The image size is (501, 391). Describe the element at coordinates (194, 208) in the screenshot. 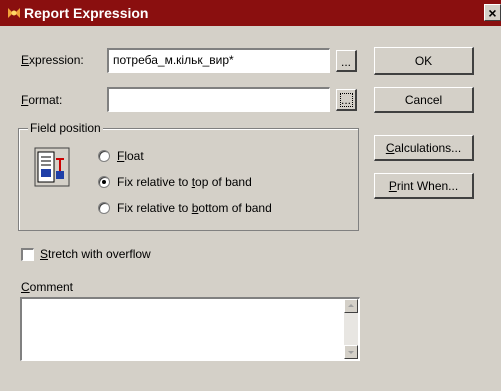

I see `radio-fix-bottom-label: Fix relative to bottom of band` at that location.